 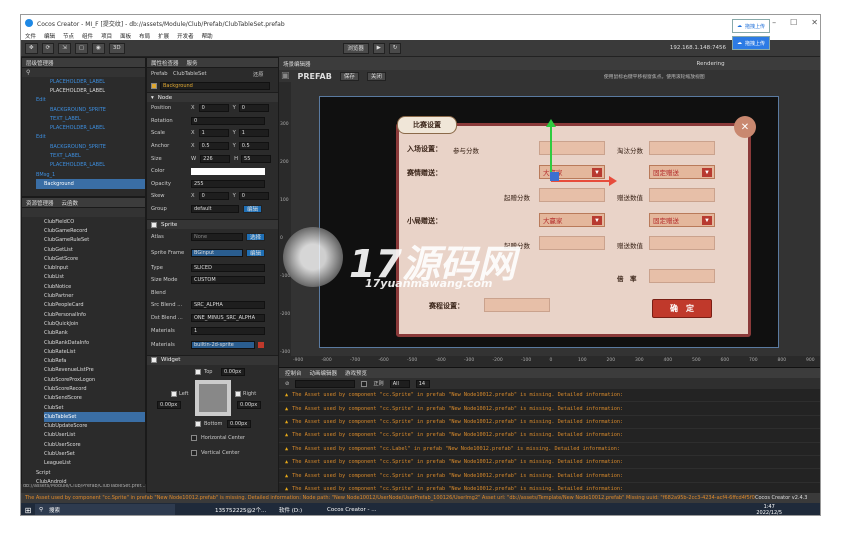 What do you see at coordinates (94, 240) in the screenshot?
I see `asset-item: ClubGameRuleSet` at bounding box center [94, 240].